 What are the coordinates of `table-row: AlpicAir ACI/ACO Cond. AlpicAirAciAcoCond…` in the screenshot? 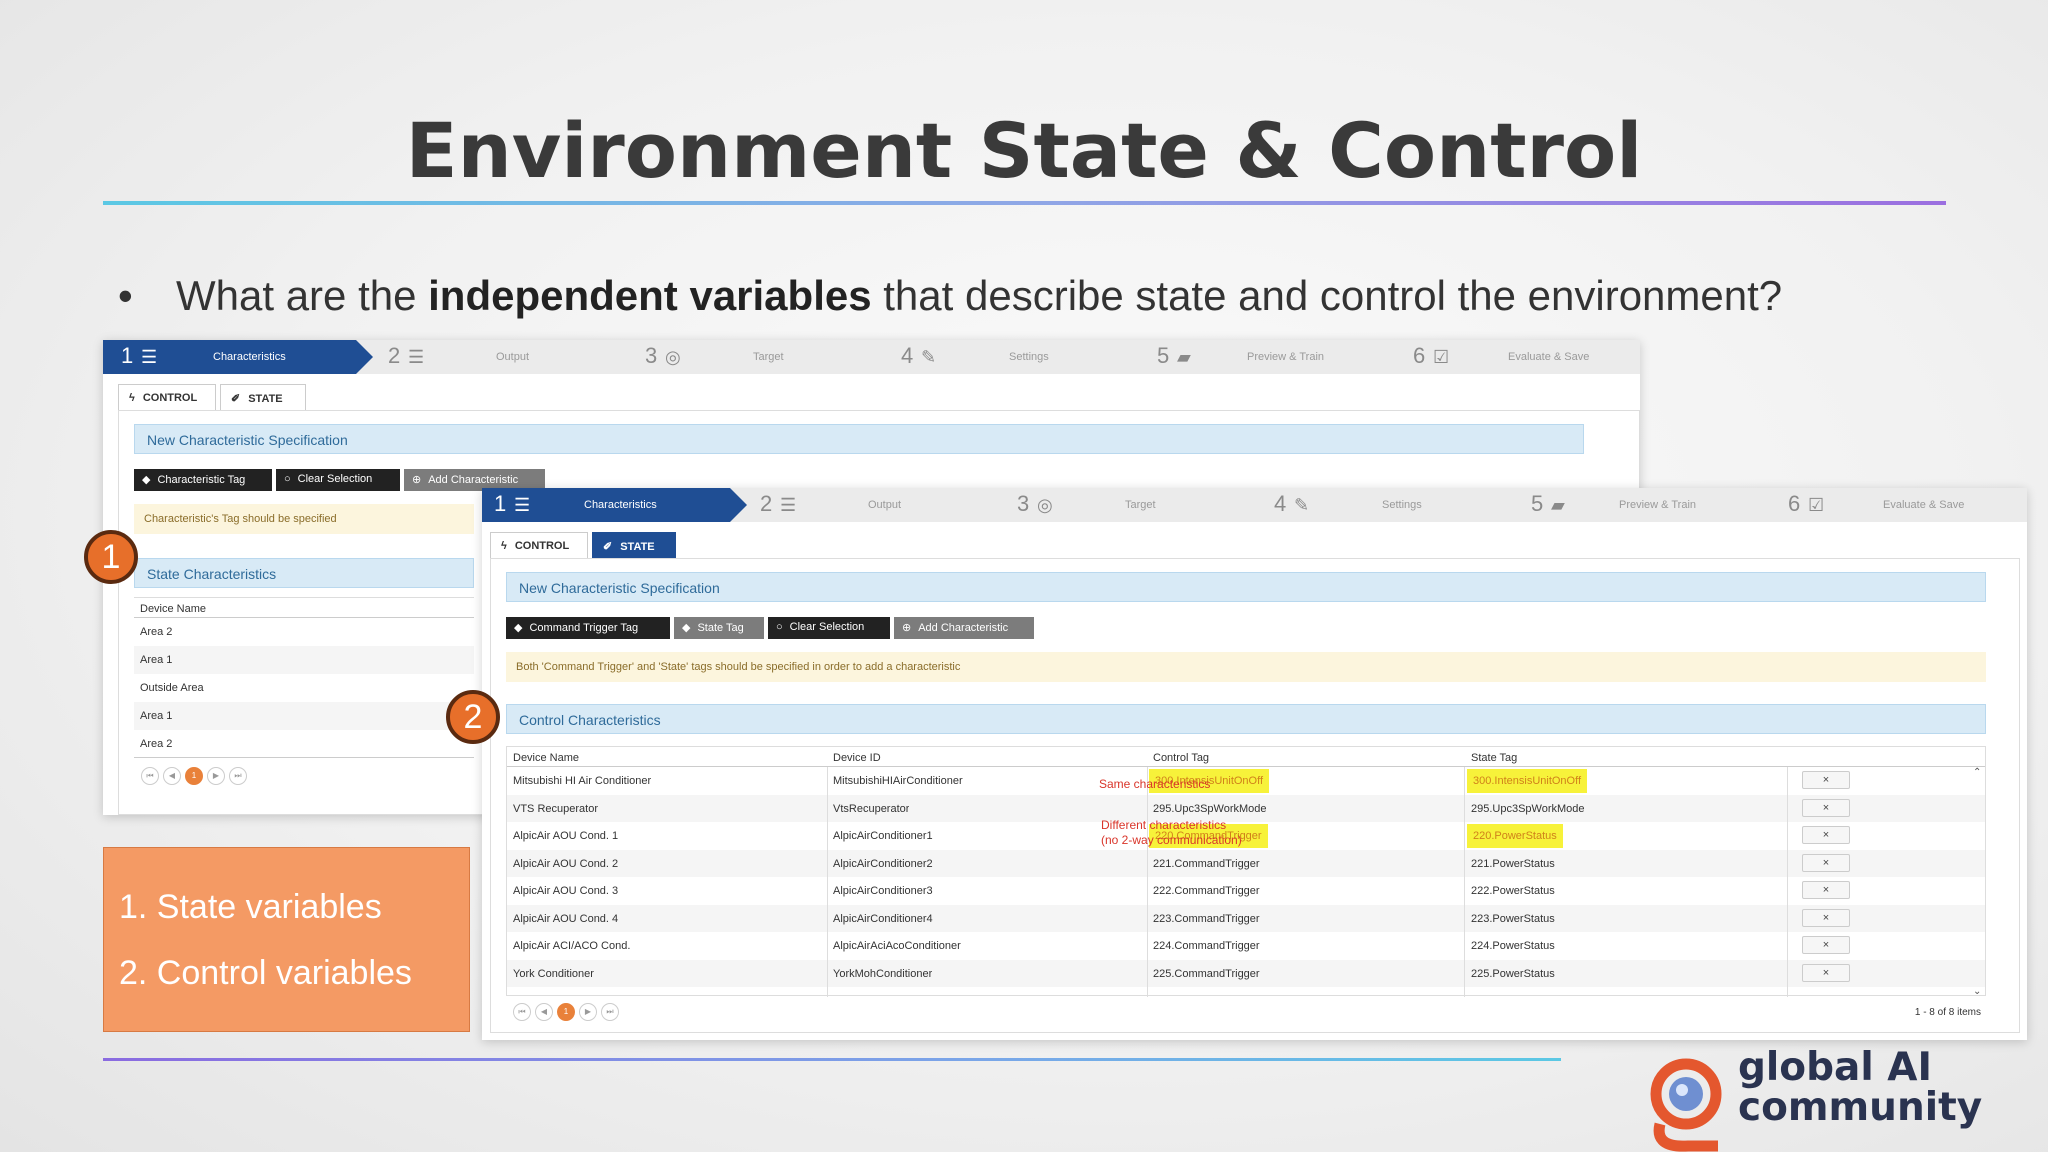 It's located at (1246, 946).